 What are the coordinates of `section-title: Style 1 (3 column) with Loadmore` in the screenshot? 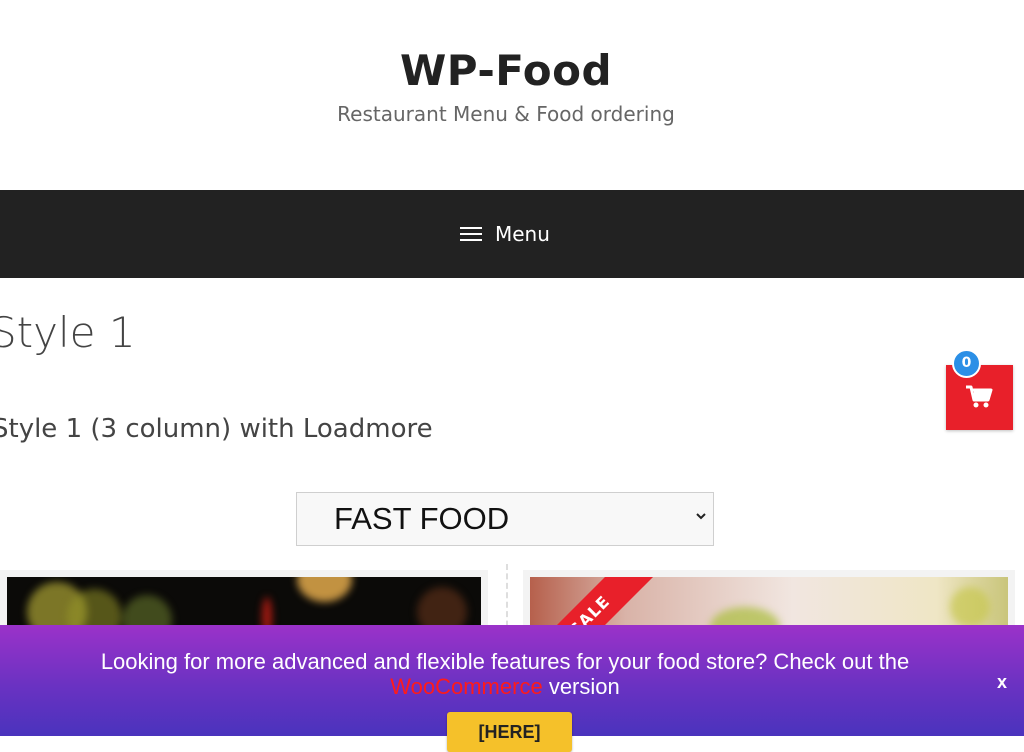 It's located at (216, 429).